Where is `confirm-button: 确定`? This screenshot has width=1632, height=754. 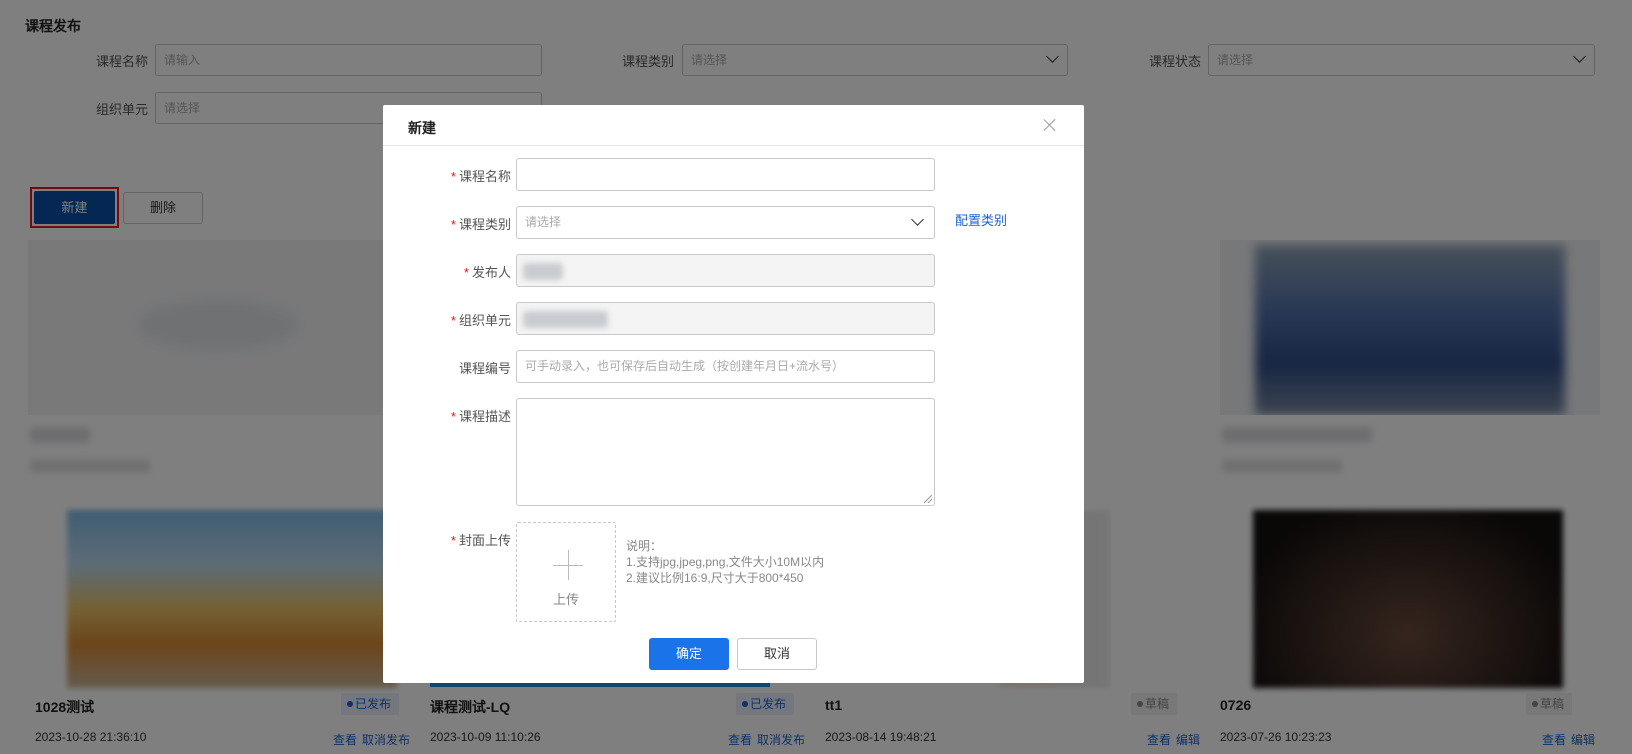
confirm-button: 确定 is located at coordinates (689, 654).